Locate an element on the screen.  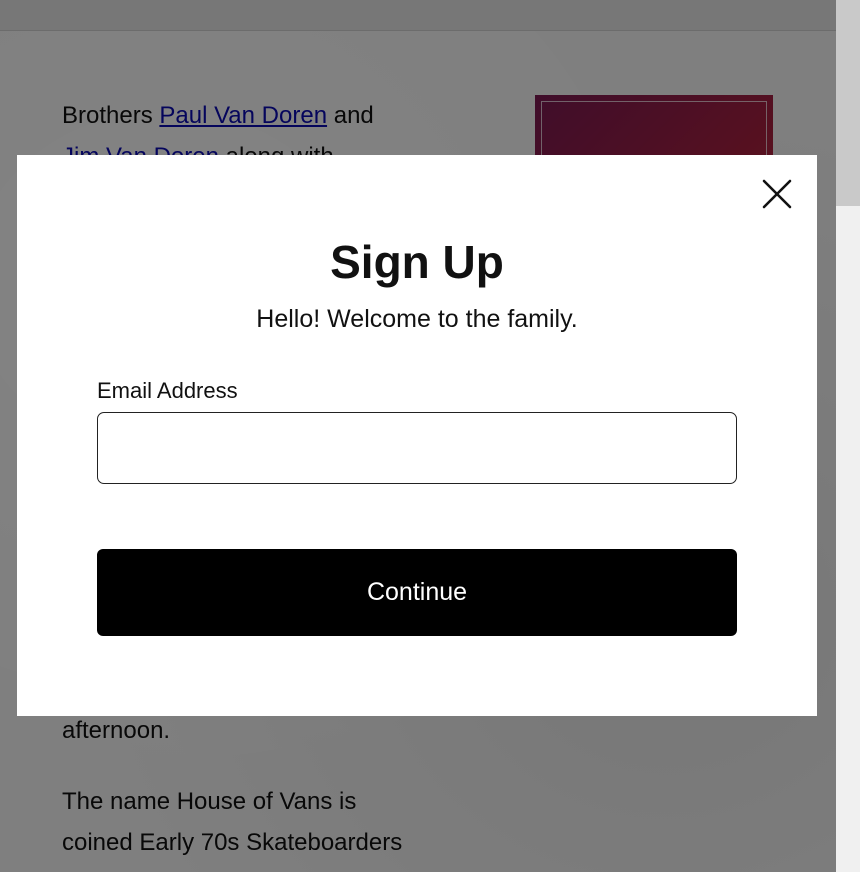
close-icon is located at coordinates (777, 194).